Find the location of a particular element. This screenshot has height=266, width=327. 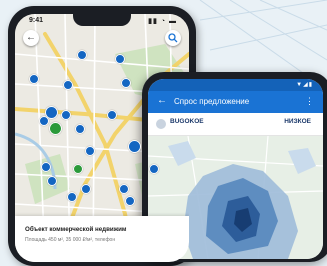

search-icon is located at coordinates (173, 38).